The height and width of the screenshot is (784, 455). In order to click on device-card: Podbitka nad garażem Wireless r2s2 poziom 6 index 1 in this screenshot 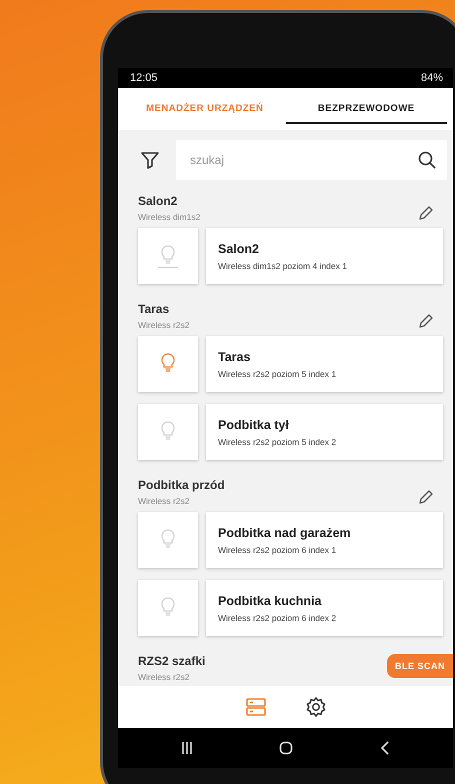, I will do `click(324, 540)`.